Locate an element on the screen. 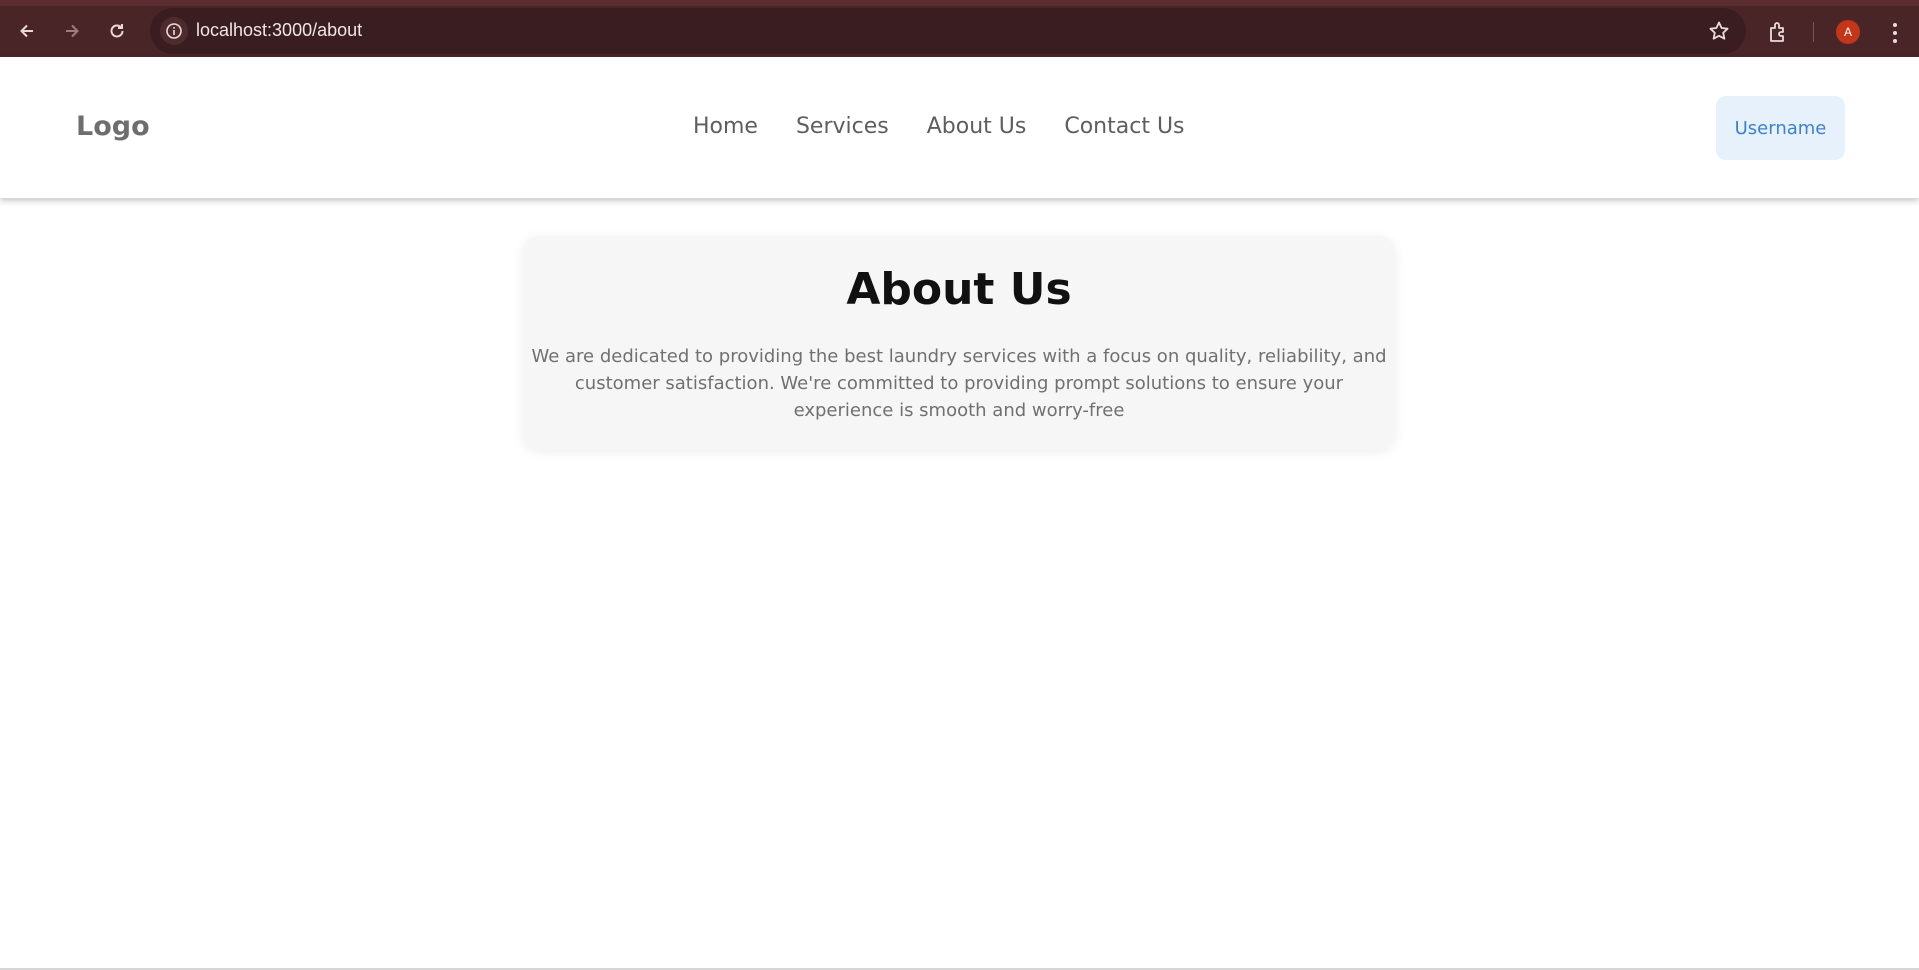 Image resolution: width=1919 pixels, height=970 pixels. about-title: About Us is located at coordinates (959, 289).